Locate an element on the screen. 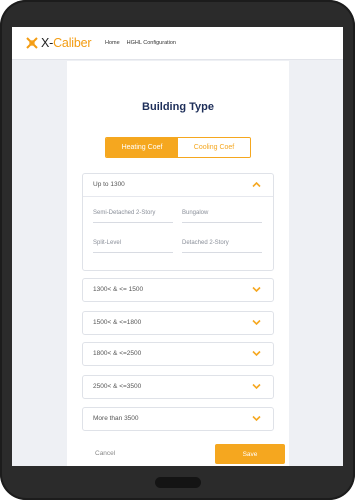 The image size is (355, 500). accordion-header: More than 3500 is located at coordinates (178, 419).